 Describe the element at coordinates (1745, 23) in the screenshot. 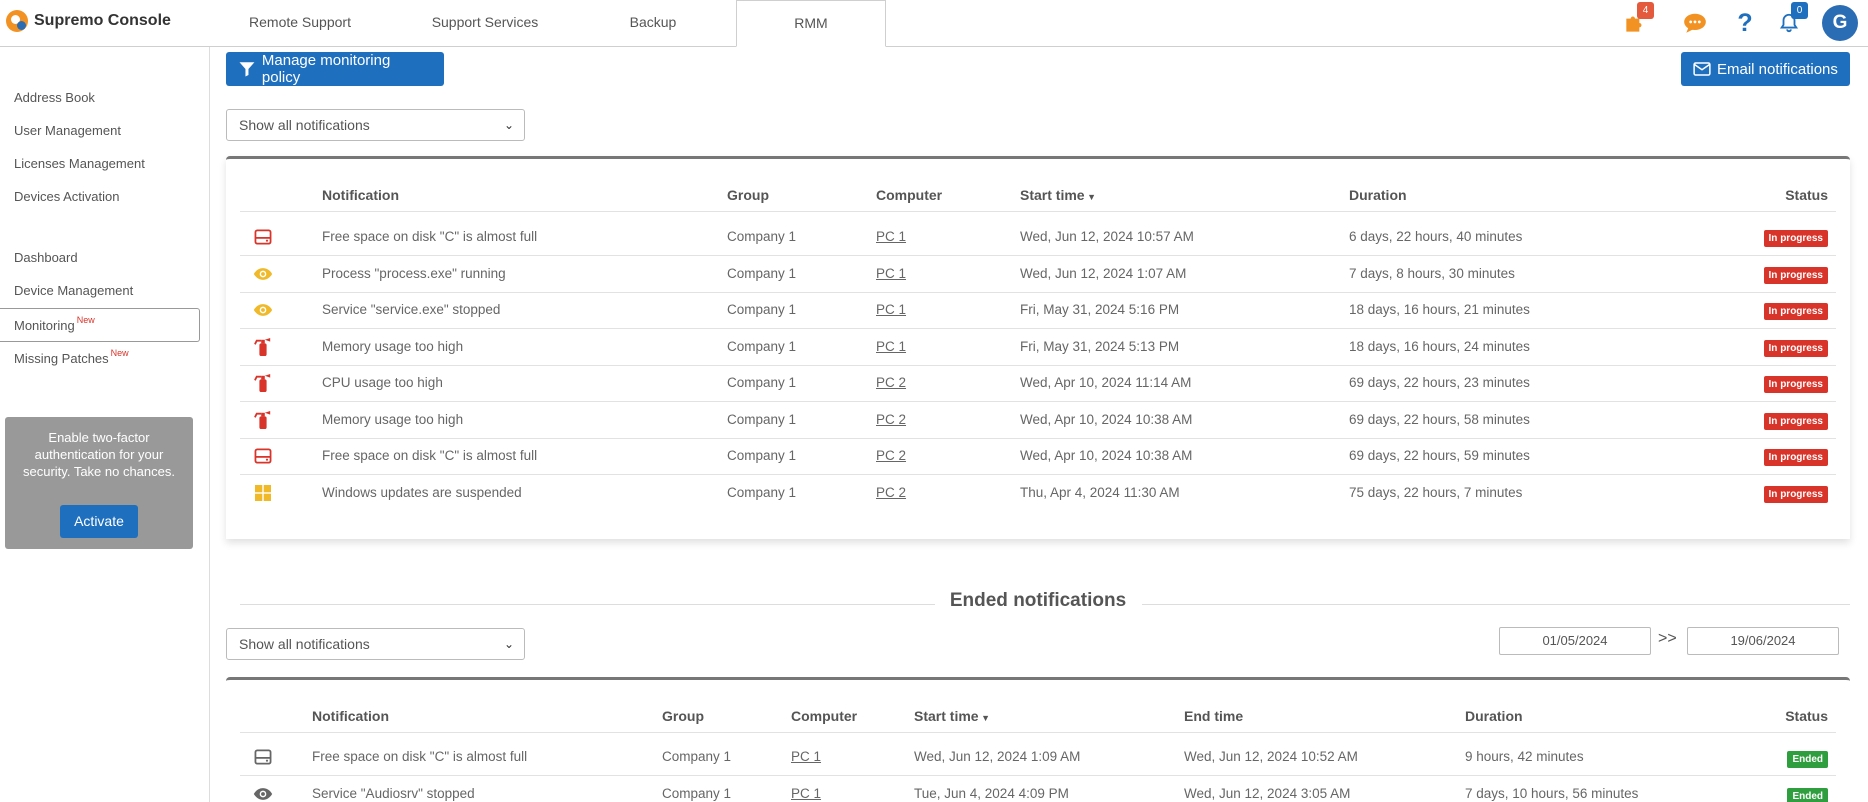

I see `help-button: ?` at that location.